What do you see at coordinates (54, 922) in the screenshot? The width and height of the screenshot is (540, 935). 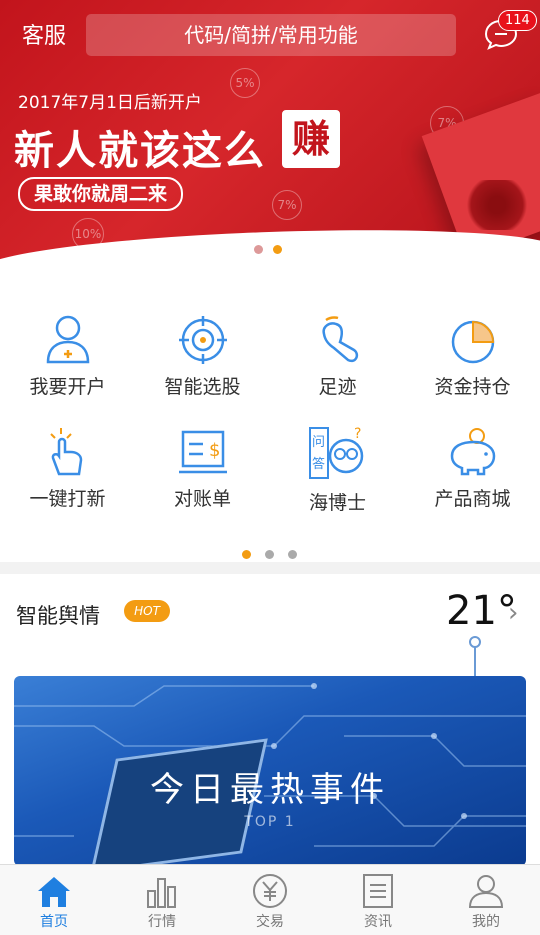 I see `tab-label: 首页` at bounding box center [54, 922].